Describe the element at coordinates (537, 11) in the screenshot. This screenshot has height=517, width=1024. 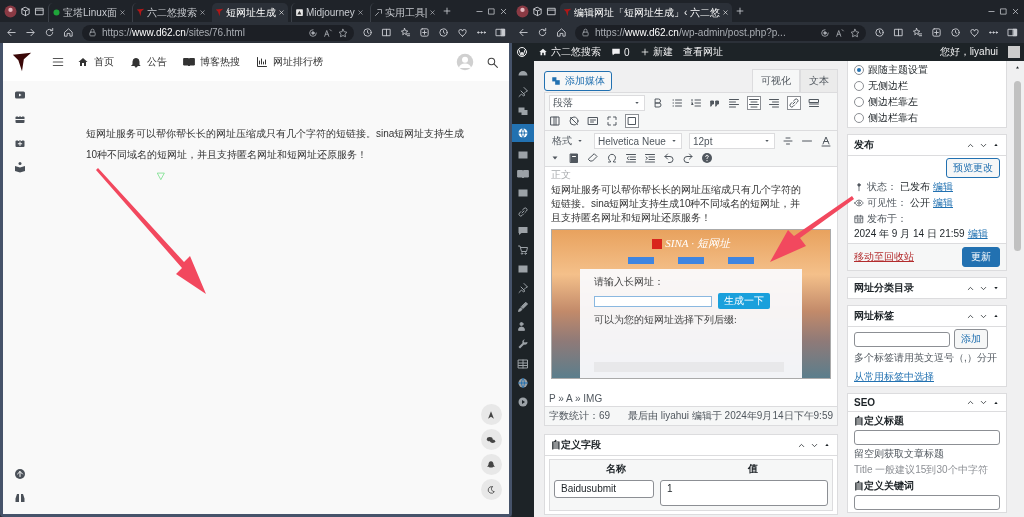
I see `cube-icon` at that location.